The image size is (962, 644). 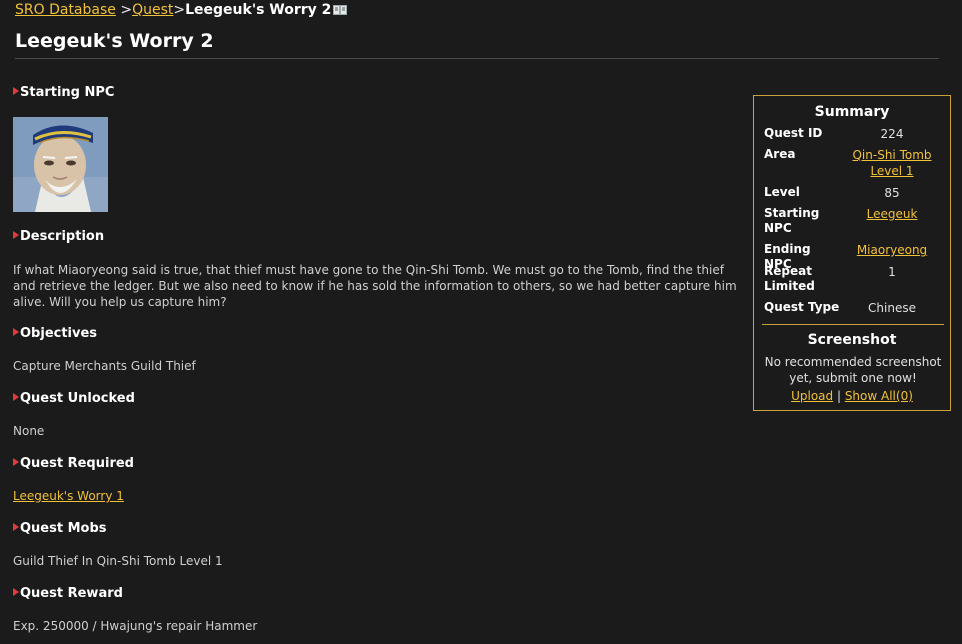 What do you see at coordinates (65, 10) in the screenshot?
I see `breadcrumb-home-link: SRO Database` at bounding box center [65, 10].